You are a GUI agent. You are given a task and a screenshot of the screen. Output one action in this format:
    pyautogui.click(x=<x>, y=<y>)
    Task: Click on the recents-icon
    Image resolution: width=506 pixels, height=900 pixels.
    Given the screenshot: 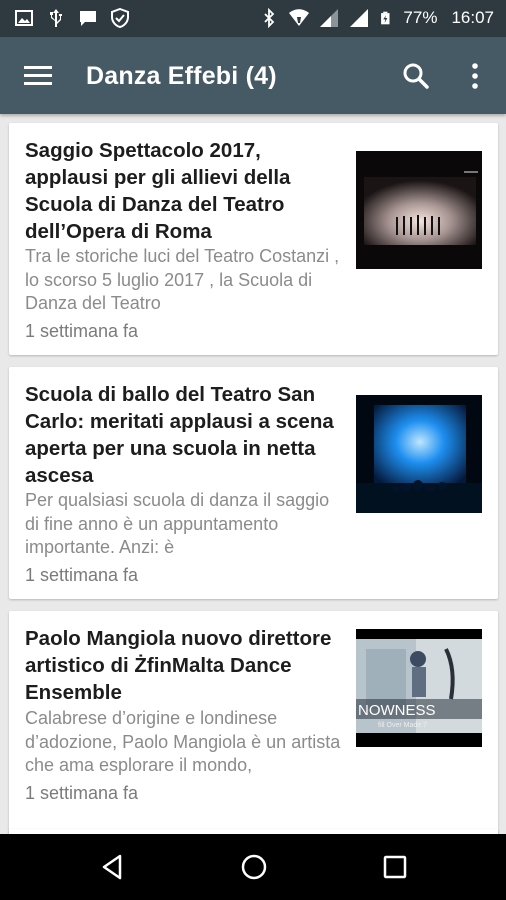 What is the action you would take?
    pyautogui.click(x=395, y=867)
    